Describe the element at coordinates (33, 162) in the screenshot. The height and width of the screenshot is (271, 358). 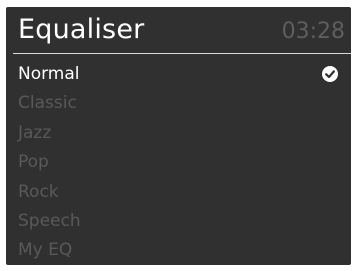
I see `preset-label: Pop` at that location.